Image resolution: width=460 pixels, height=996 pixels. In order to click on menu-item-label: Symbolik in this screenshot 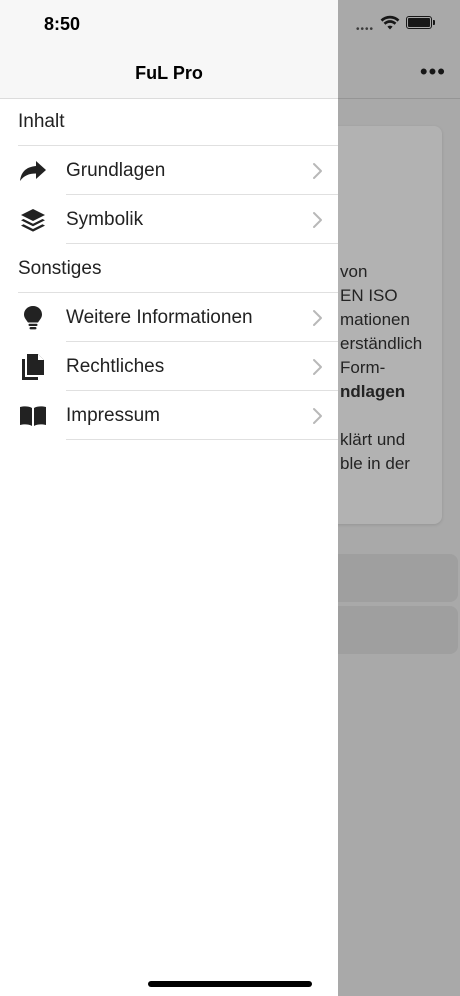, I will do `click(105, 219)`.